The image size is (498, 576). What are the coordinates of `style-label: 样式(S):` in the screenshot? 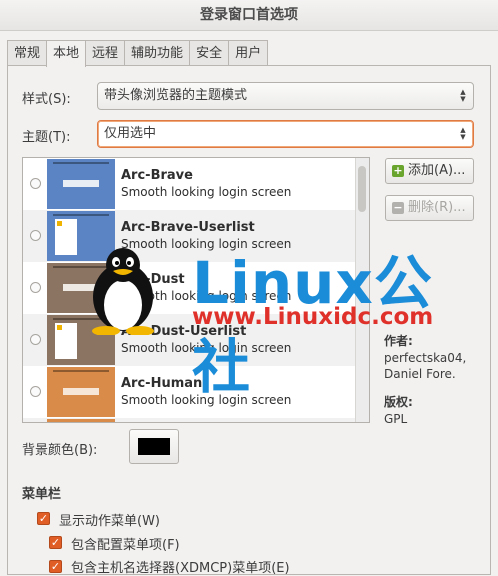 It's located at (46, 99).